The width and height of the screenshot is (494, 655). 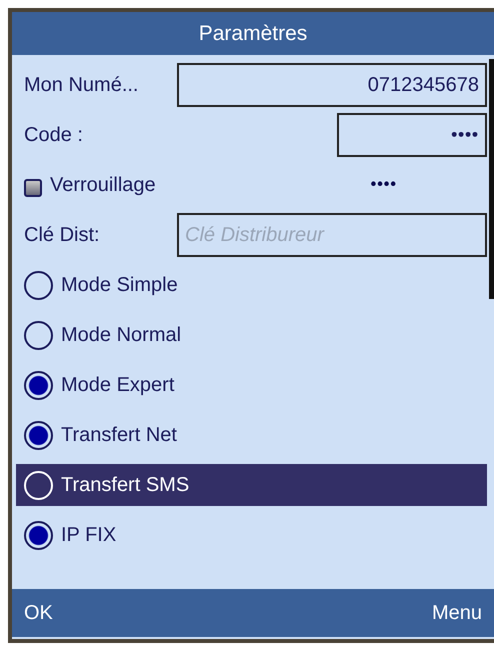 I want to click on input-field: 0712345678, so click(x=332, y=85).